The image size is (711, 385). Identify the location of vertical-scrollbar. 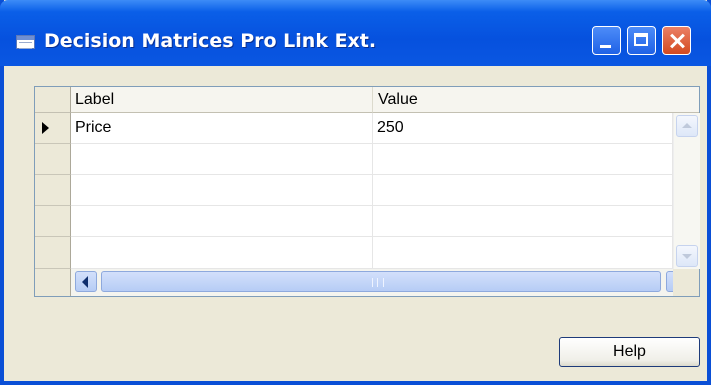
(686, 191).